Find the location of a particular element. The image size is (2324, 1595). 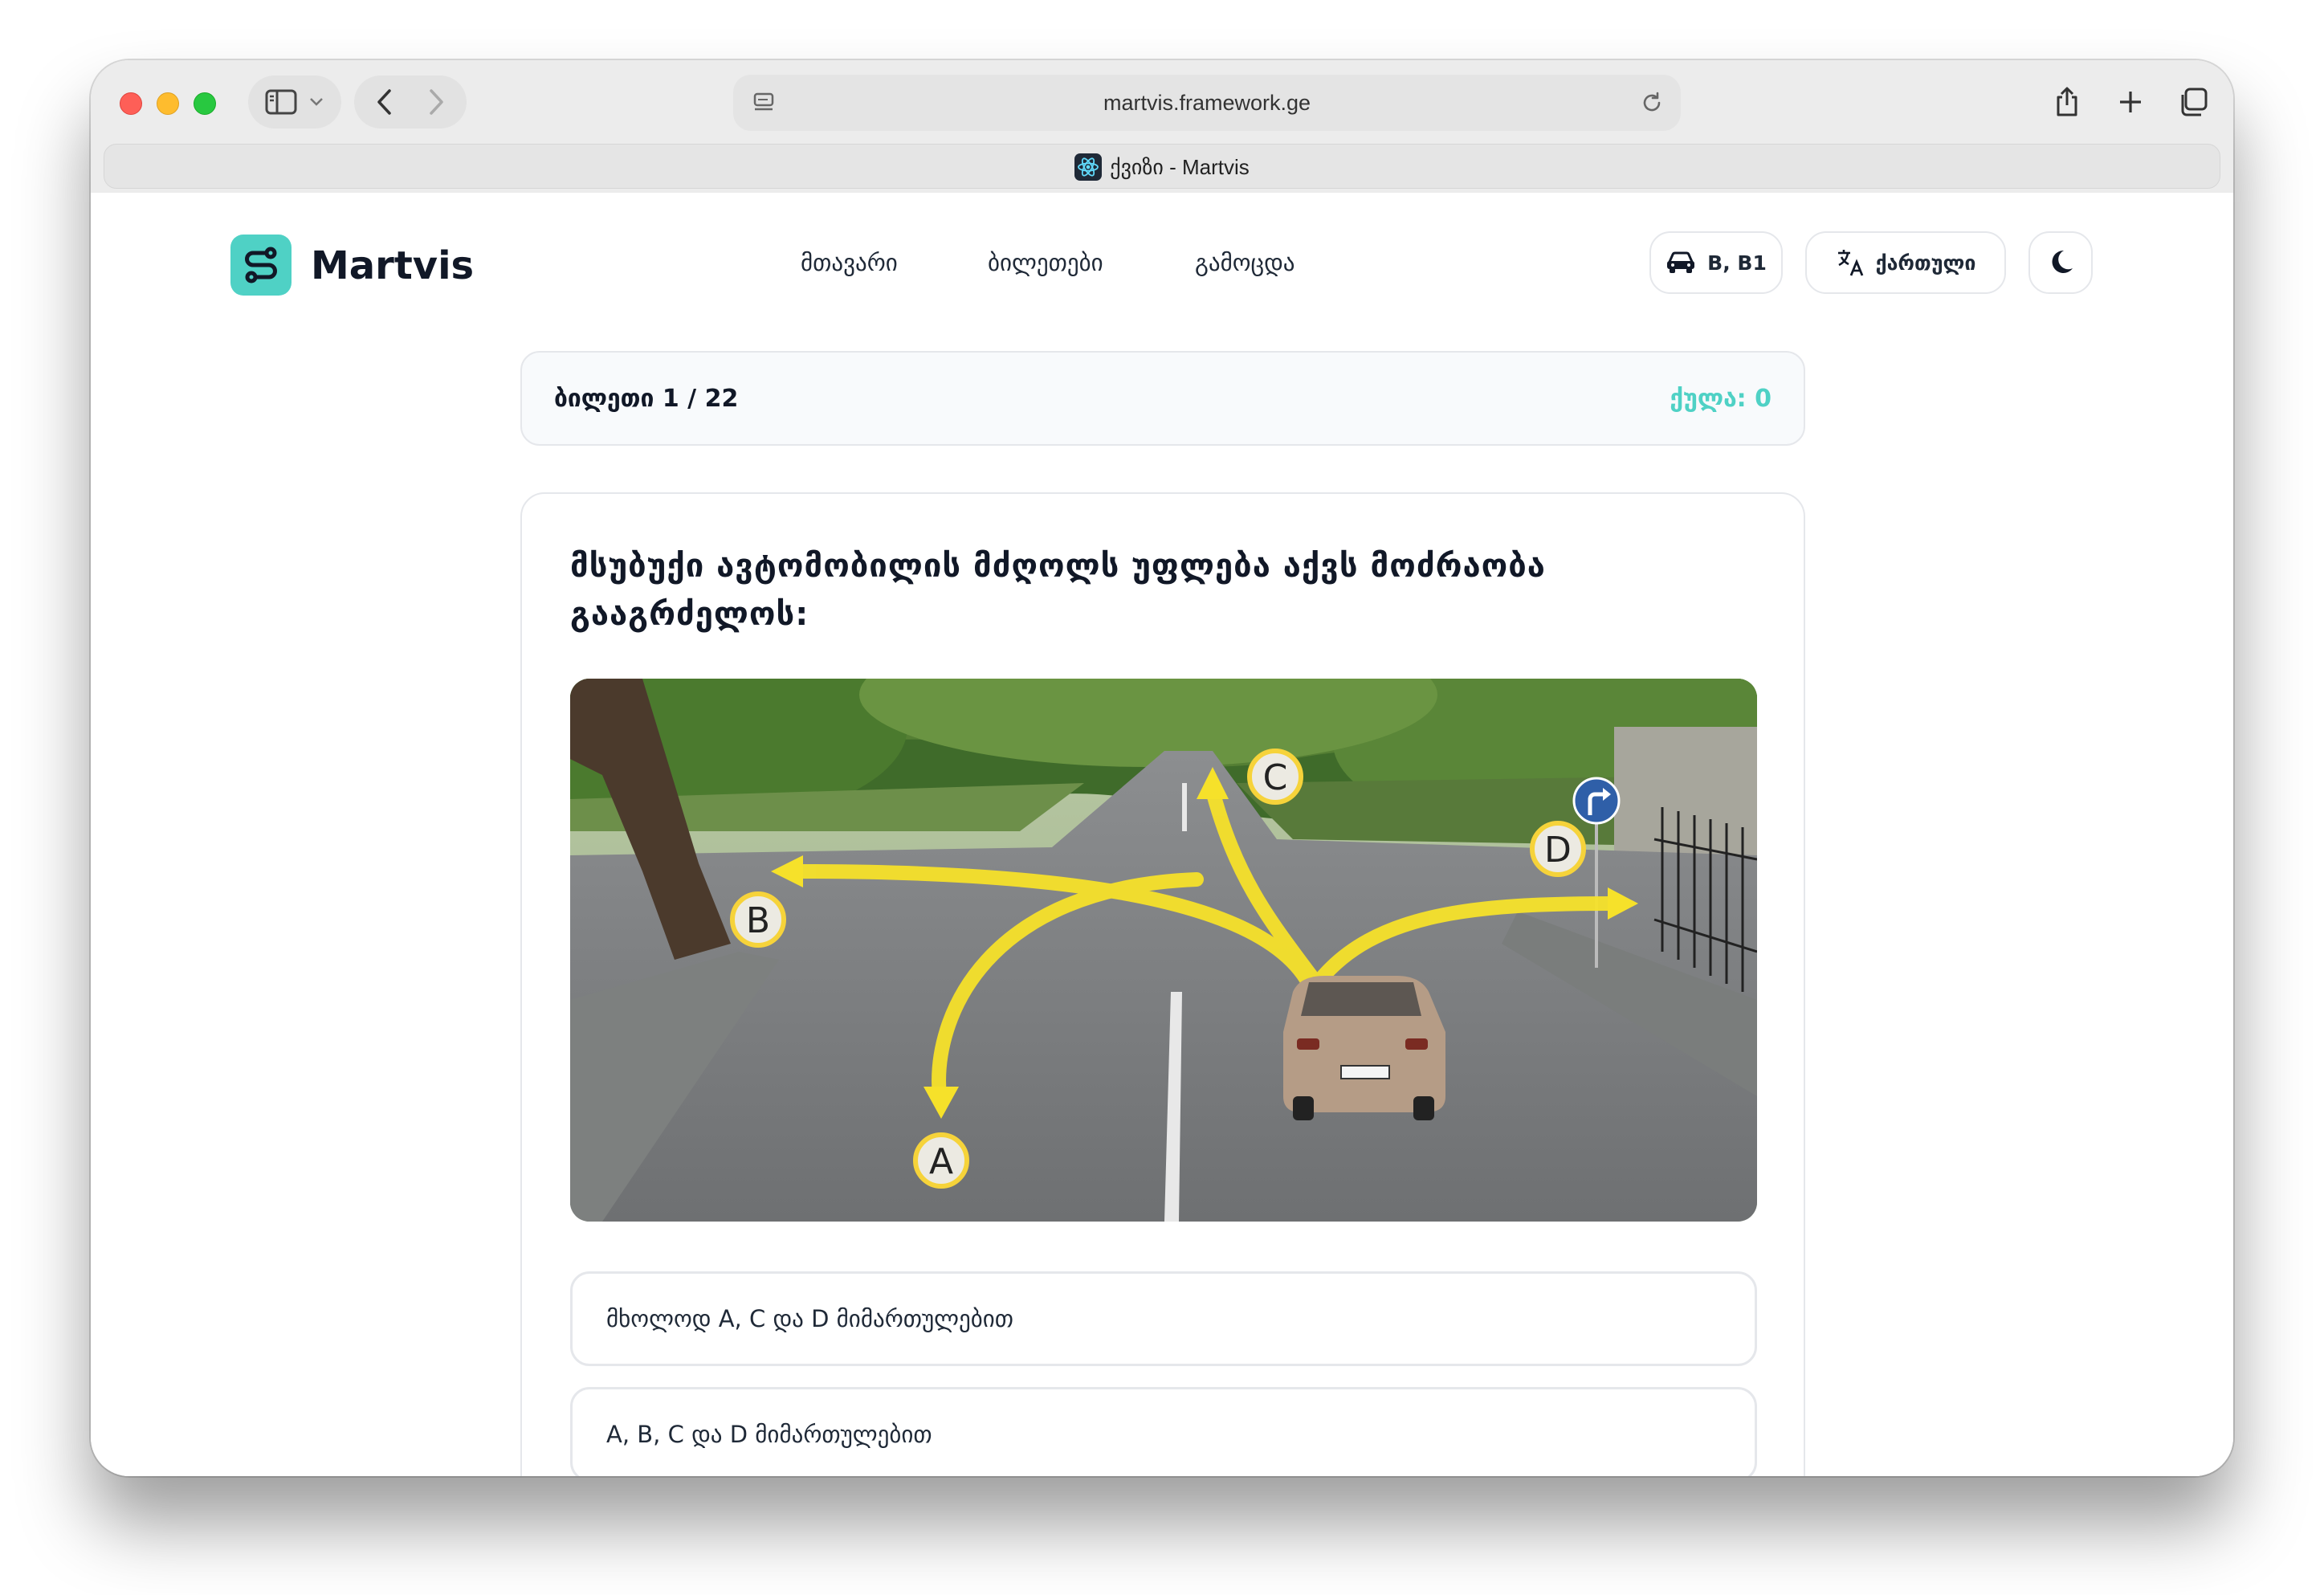

active-tab: ქვიზი - Martvis is located at coordinates (1162, 167).